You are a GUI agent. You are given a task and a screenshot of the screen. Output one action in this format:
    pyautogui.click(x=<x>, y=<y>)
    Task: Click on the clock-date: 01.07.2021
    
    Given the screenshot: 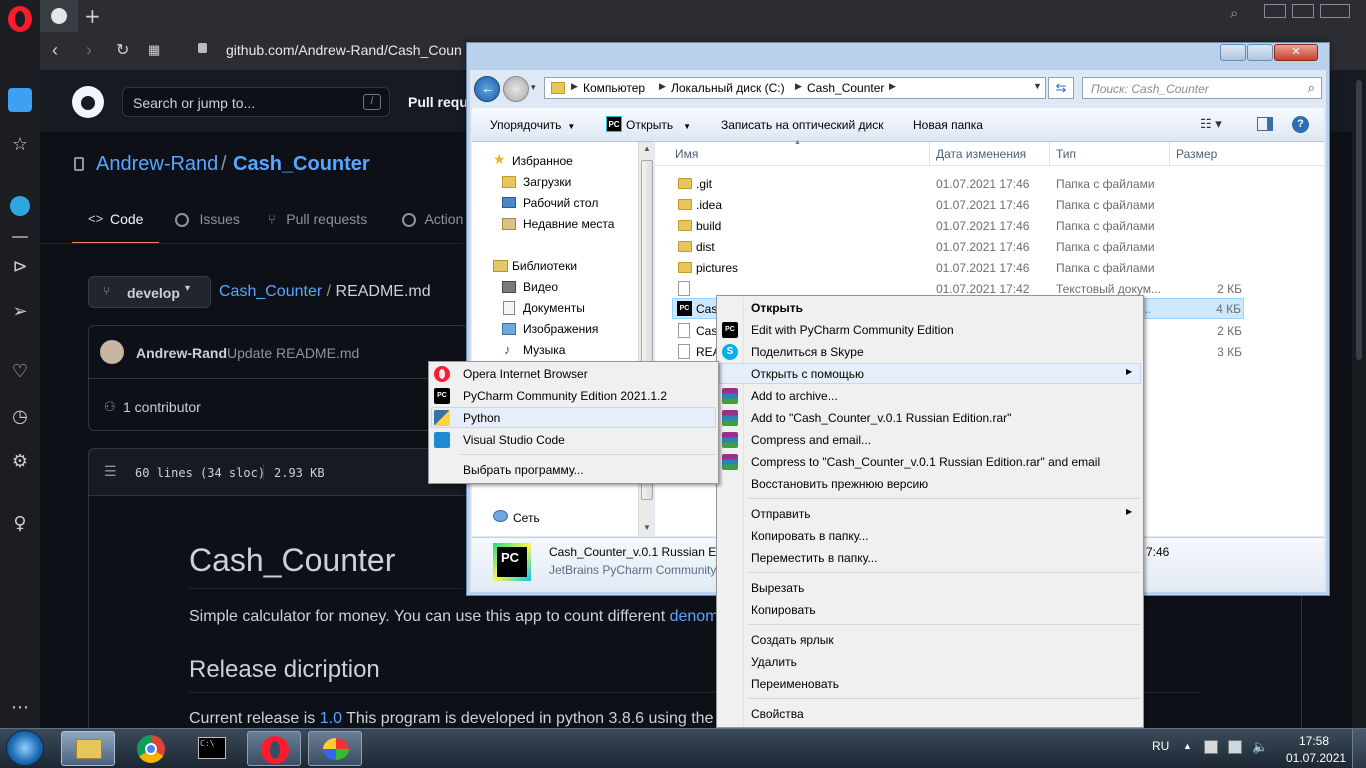 What is the action you would take?
    pyautogui.click(x=1316, y=758)
    